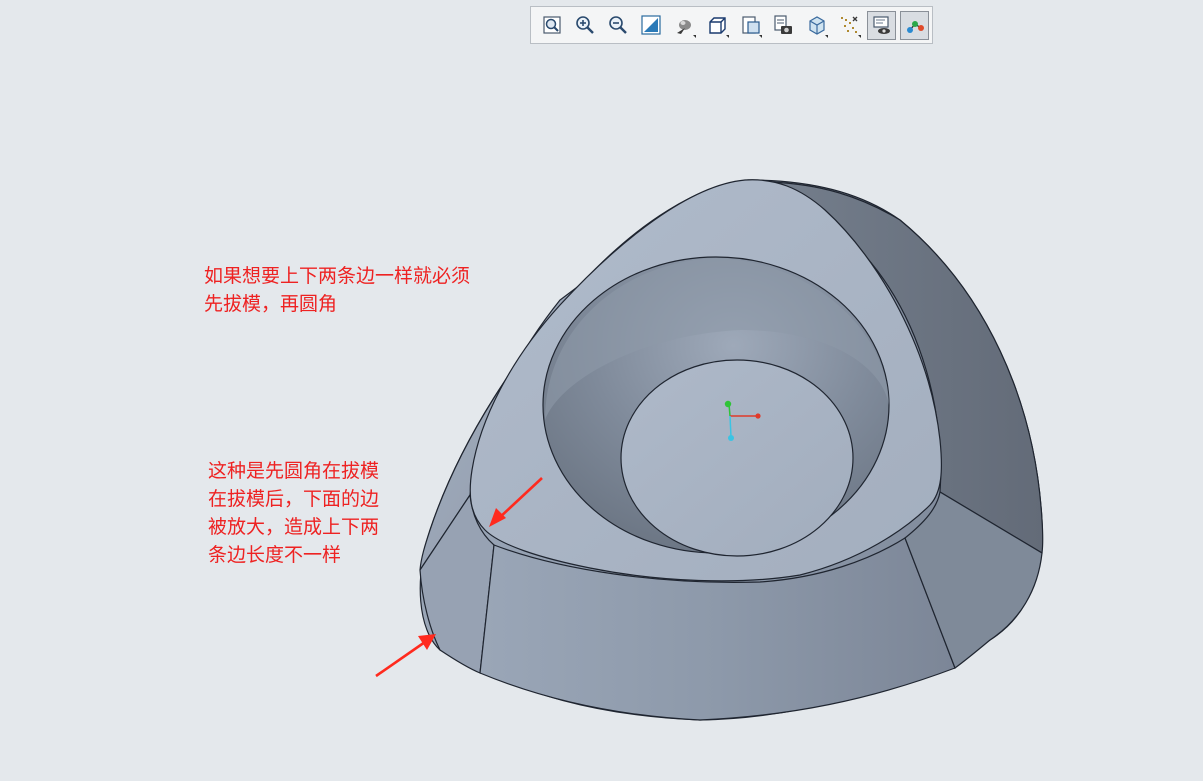  What do you see at coordinates (337, 290) in the screenshot?
I see `annotation-note-top: 如果想要上下两条边一样就必须 先拔模，再圆角` at bounding box center [337, 290].